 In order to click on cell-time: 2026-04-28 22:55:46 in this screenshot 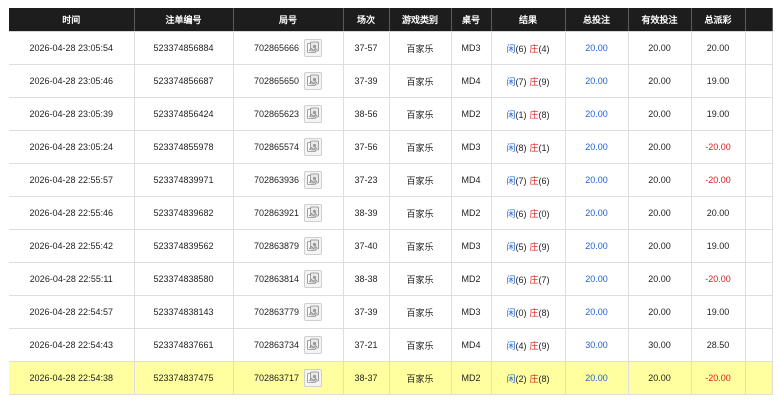, I will do `click(72, 213)`.